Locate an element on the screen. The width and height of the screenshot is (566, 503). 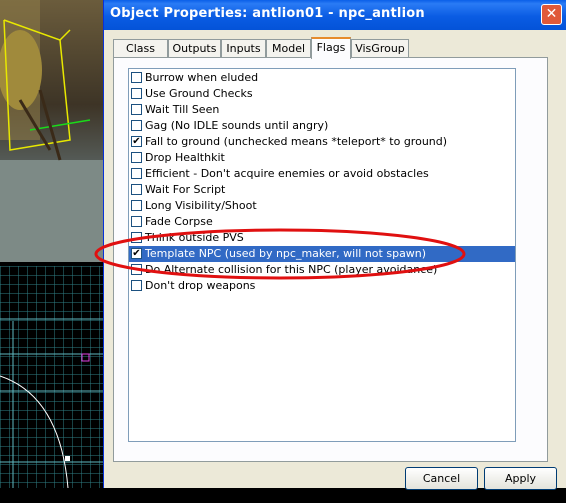
flag-item: Gag (No IDLE sounds until angry) is located at coordinates (322, 126).